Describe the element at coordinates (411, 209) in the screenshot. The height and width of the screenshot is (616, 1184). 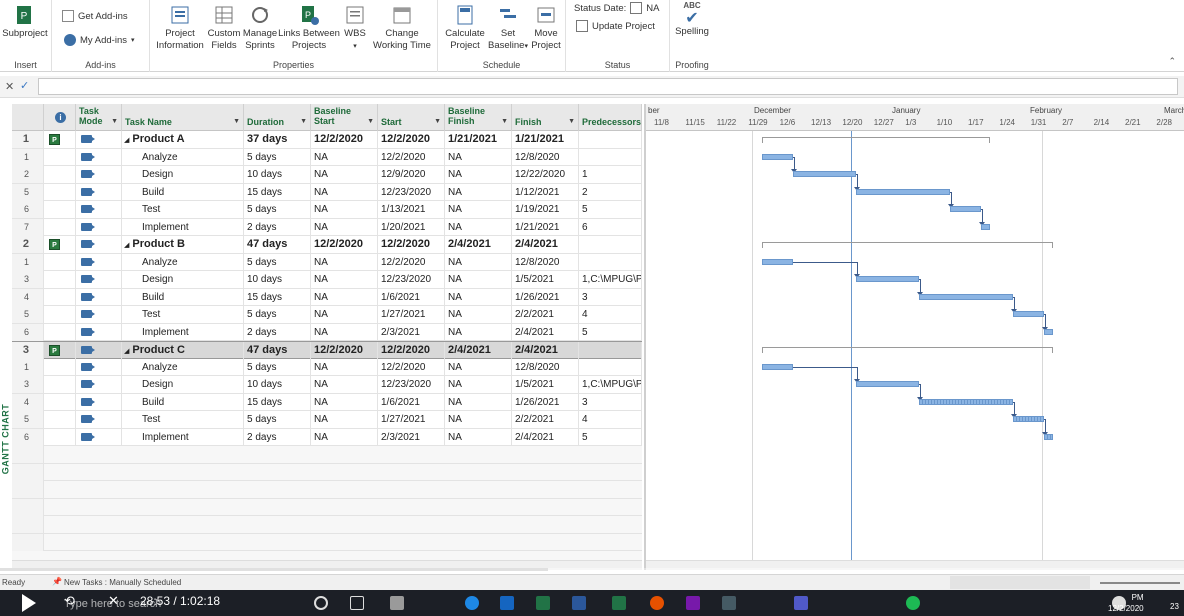
I see `start-cell: 1/13/2021` at that location.